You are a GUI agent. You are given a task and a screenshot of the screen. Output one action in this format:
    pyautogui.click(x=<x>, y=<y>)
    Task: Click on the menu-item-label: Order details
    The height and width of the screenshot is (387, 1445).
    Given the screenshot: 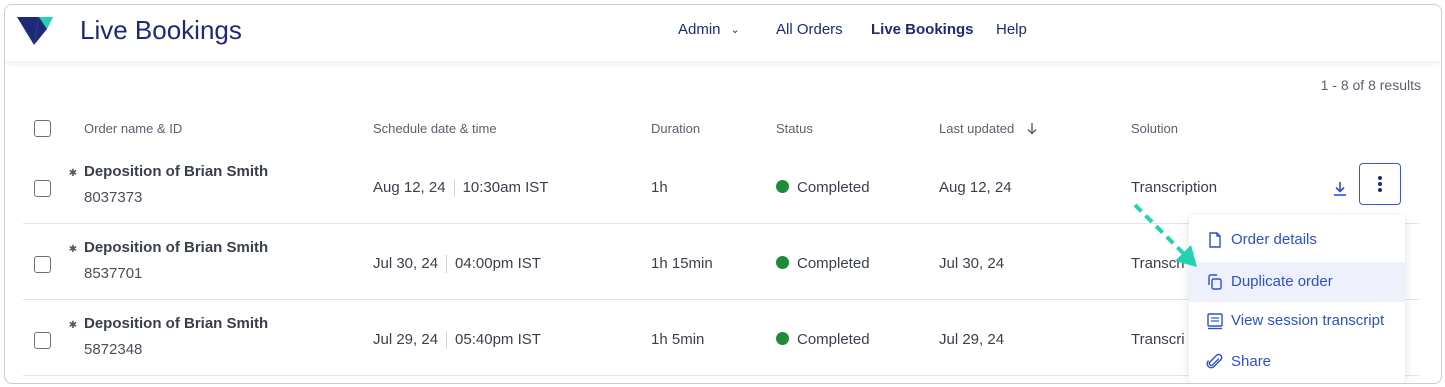 What is the action you would take?
    pyautogui.click(x=1274, y=239)
    